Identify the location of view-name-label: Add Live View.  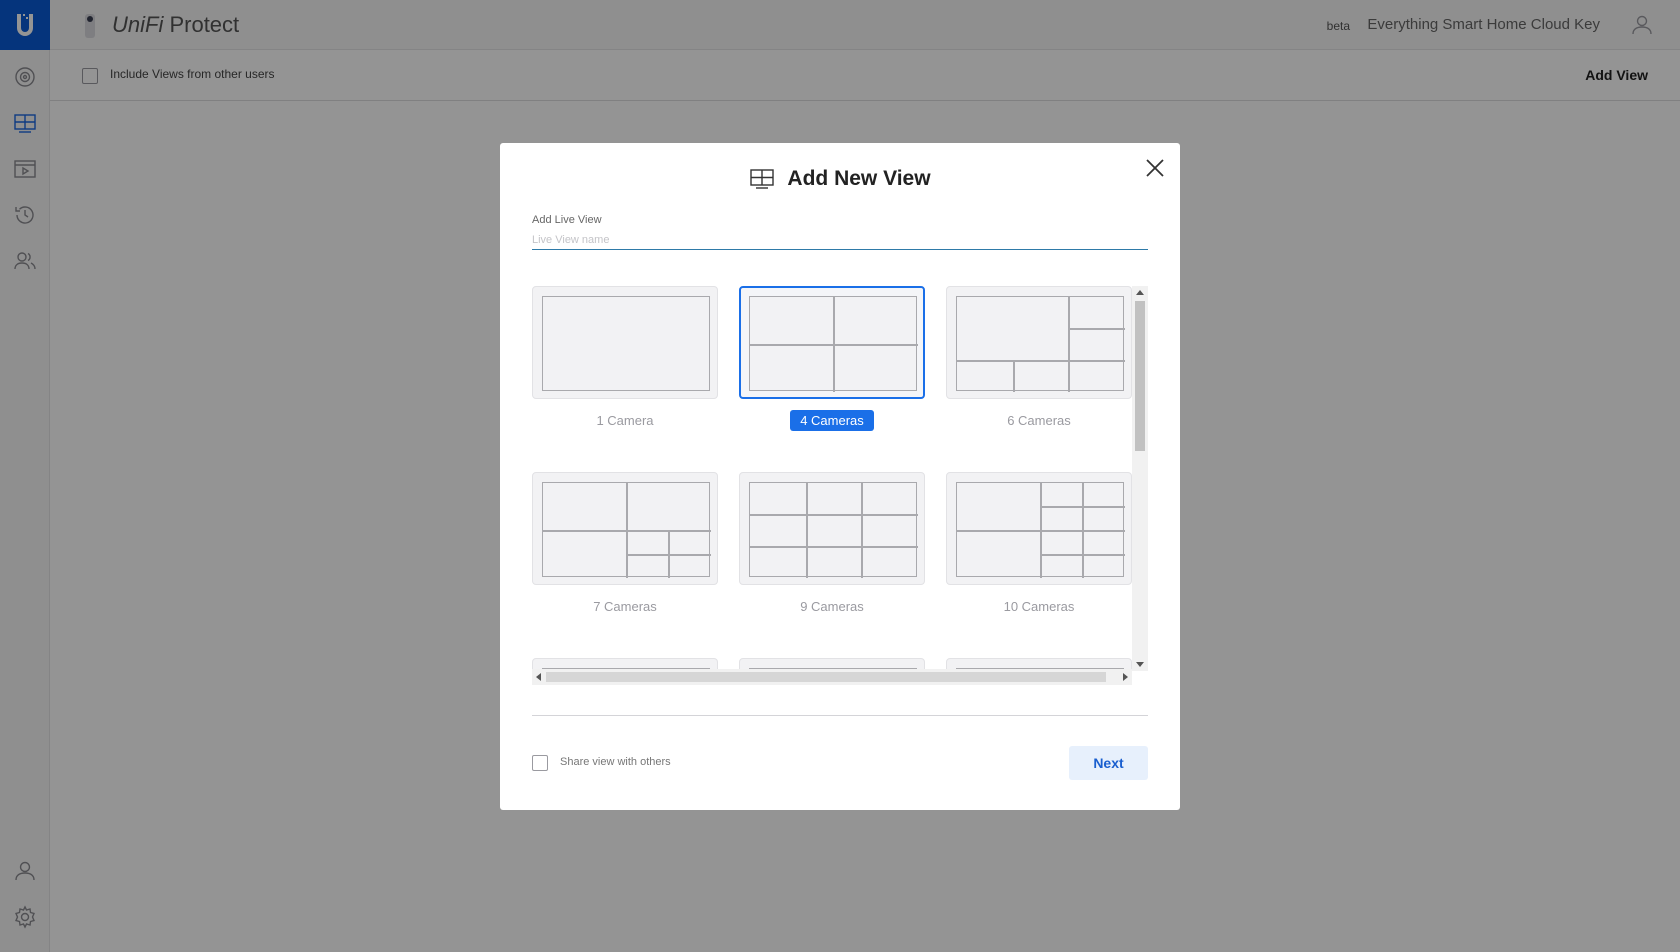
(567, 220).